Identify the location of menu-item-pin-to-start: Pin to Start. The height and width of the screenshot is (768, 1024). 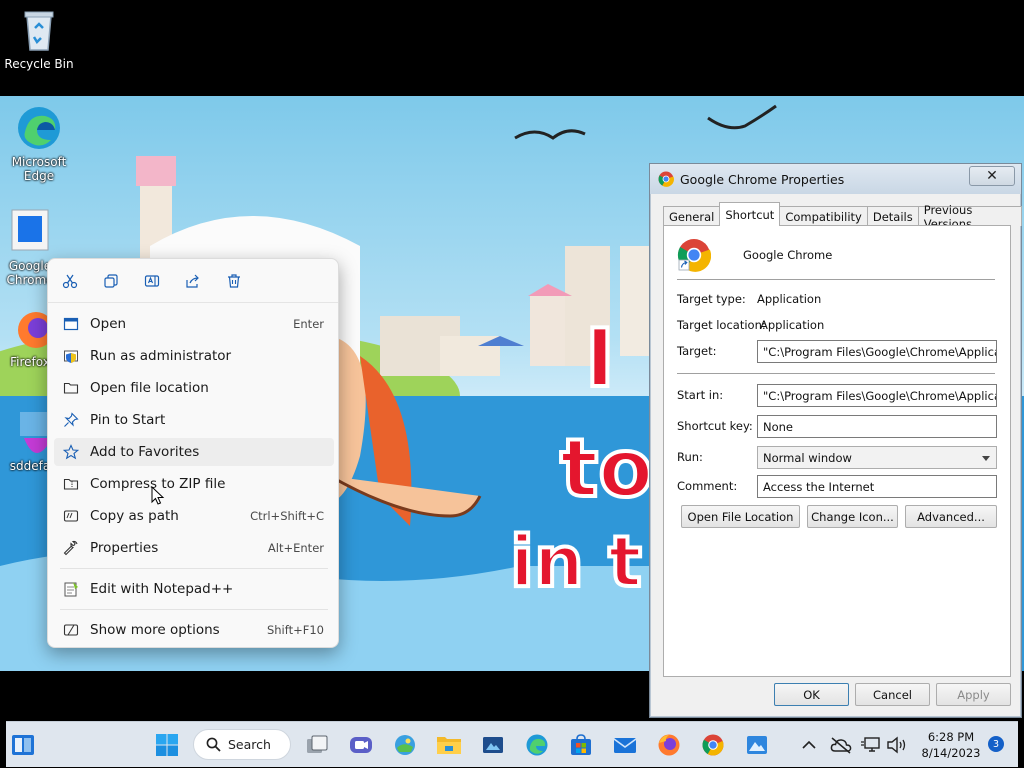
(194, 420).